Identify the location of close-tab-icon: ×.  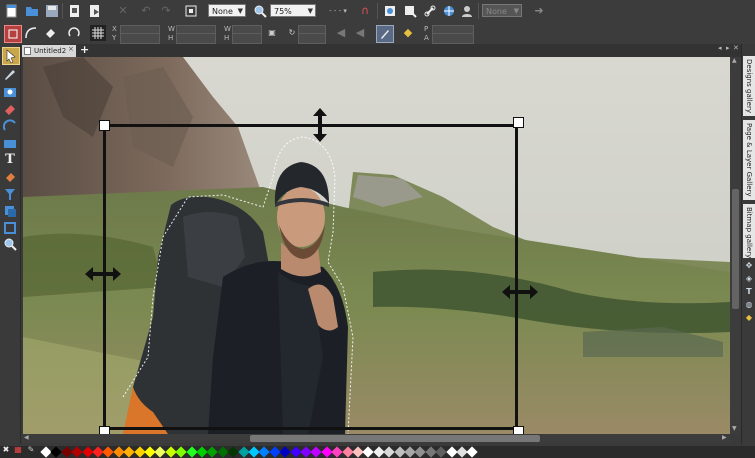
(71, 49).